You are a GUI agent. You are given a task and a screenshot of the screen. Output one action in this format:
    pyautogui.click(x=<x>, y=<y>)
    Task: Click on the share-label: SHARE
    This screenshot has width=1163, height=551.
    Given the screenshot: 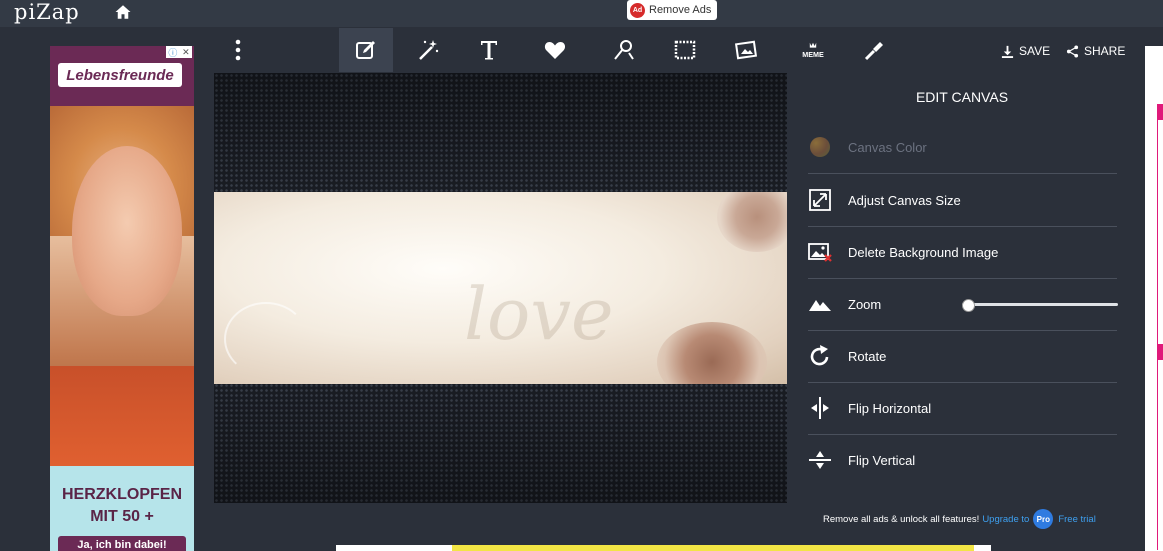 What is the action you would take?
    pyautogui.click(x=1105, y=51)
    